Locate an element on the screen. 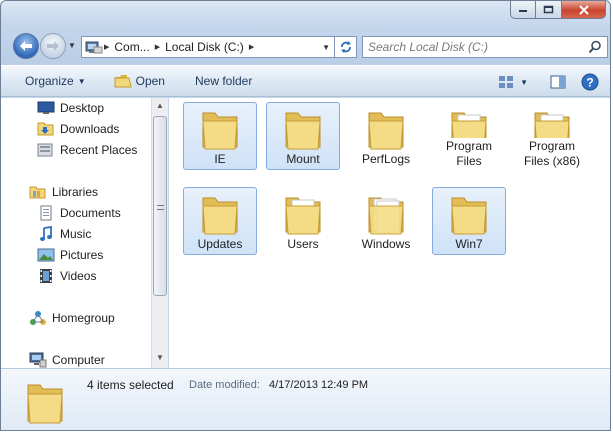  folder-tile: PerfLogs is located at coordinates (386, 136).